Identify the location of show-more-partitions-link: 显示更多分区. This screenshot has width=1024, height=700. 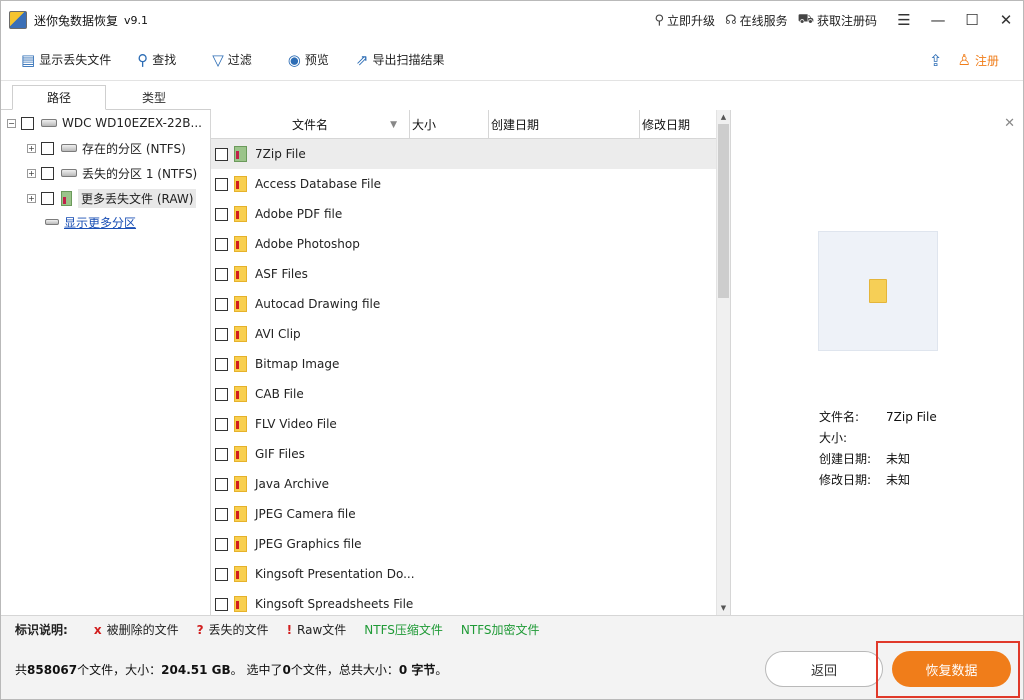
(100, 222).